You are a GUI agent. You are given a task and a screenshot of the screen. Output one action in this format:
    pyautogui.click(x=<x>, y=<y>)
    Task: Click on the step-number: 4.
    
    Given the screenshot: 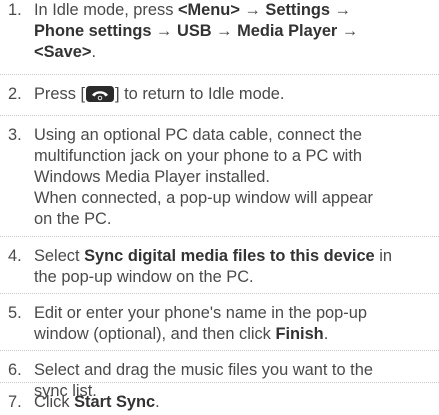 What is the action you would take?
    pyautogui.click(x=15, y=256)
    